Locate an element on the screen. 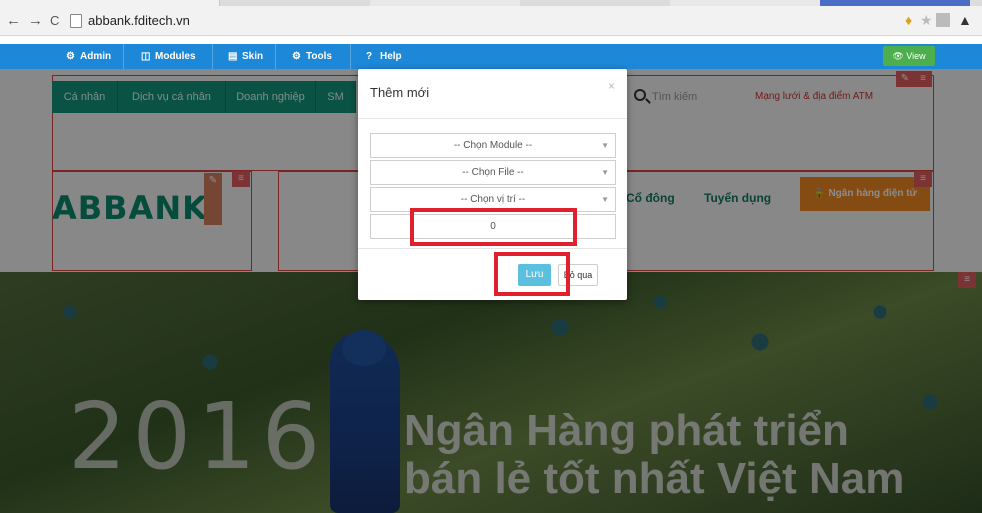  address-bar: abbank.fditech.vn is located at coordinates (500, 22).